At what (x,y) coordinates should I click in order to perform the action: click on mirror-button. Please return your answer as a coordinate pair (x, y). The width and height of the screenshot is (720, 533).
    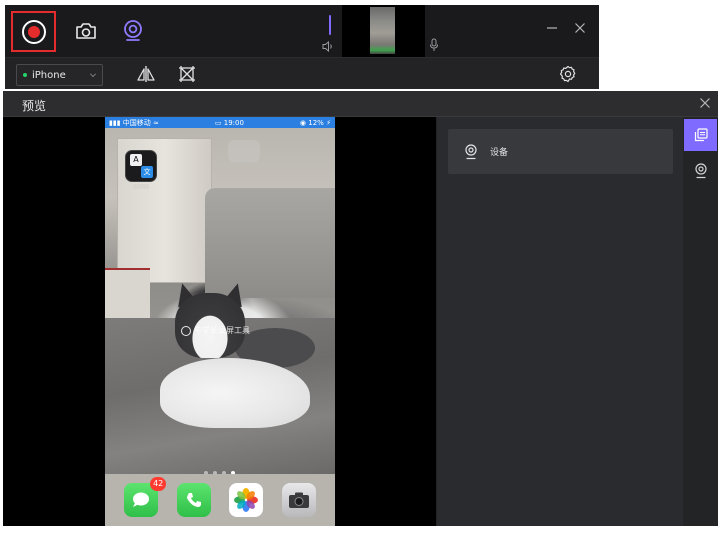
    Looking at the image, I should click on (146, 74).